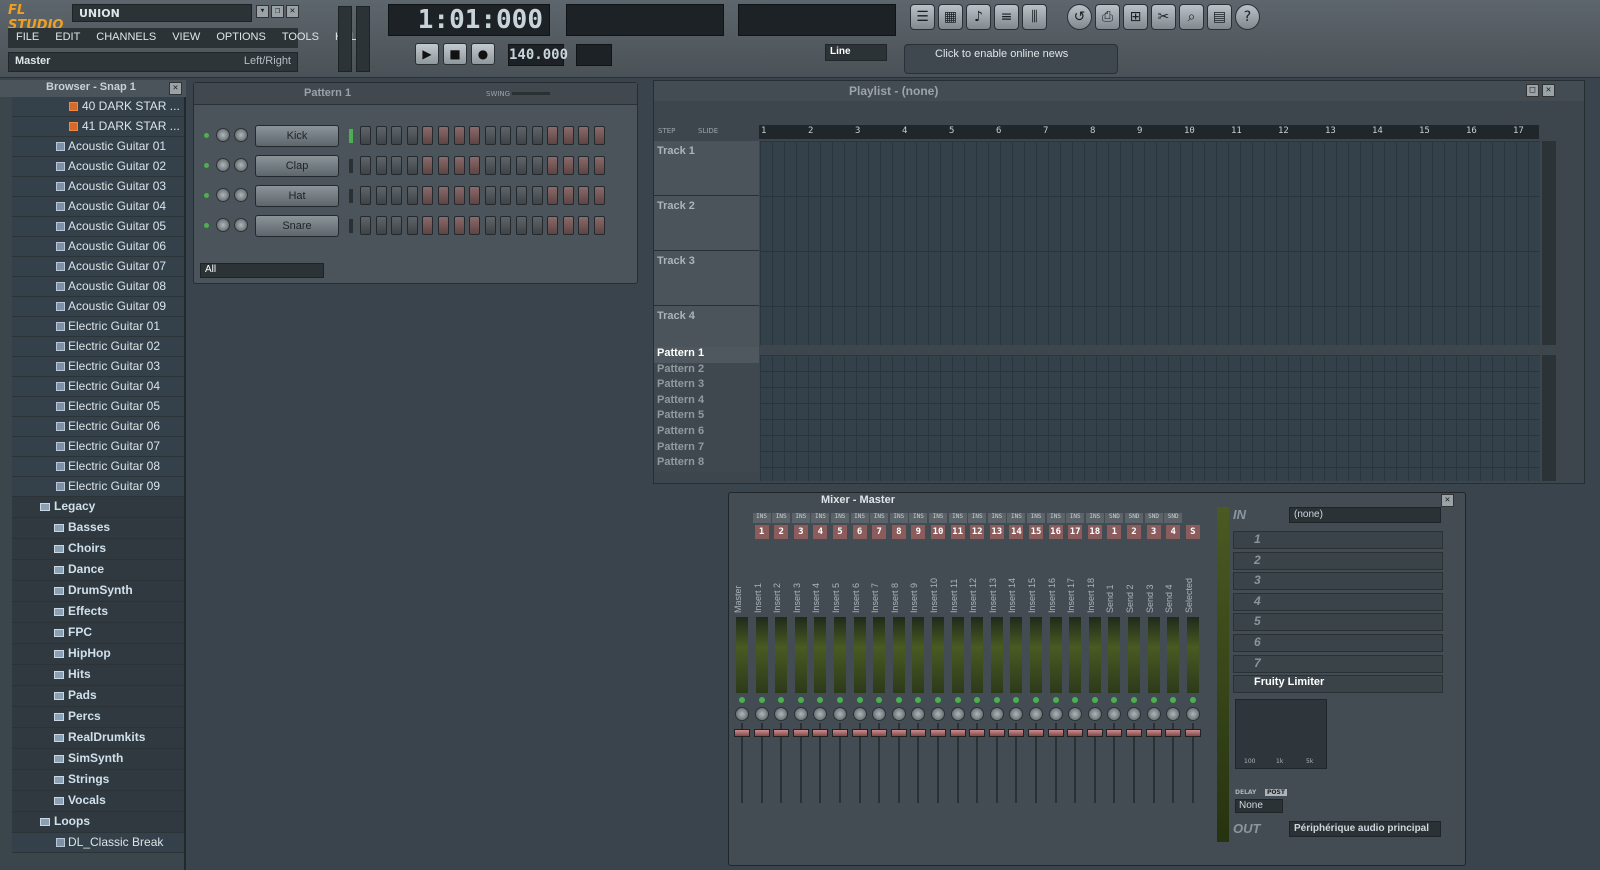 This screenshot has height=870, width=1600. I want to click on browser-item: Acoustic Guitar 09, so click(98, 307).